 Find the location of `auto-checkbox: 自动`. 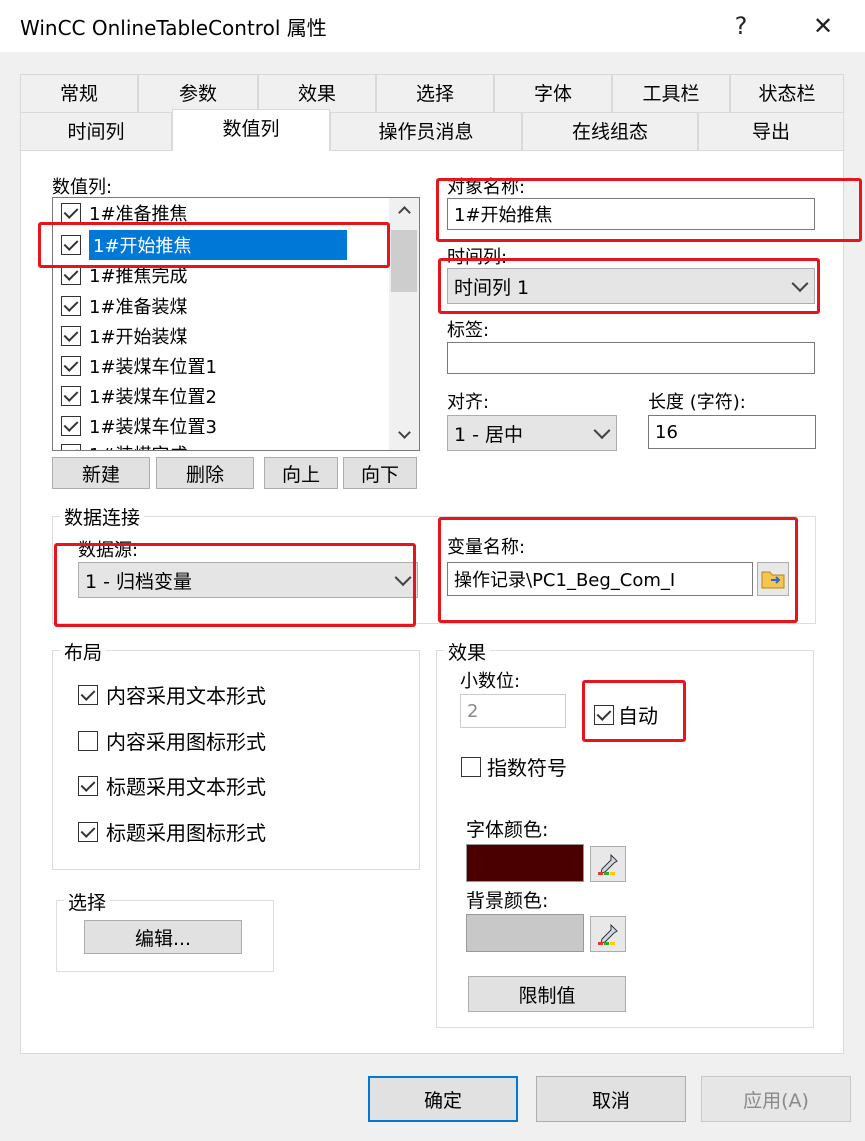

auto-checkbox: 自动 is located at coordinates (626, 714).